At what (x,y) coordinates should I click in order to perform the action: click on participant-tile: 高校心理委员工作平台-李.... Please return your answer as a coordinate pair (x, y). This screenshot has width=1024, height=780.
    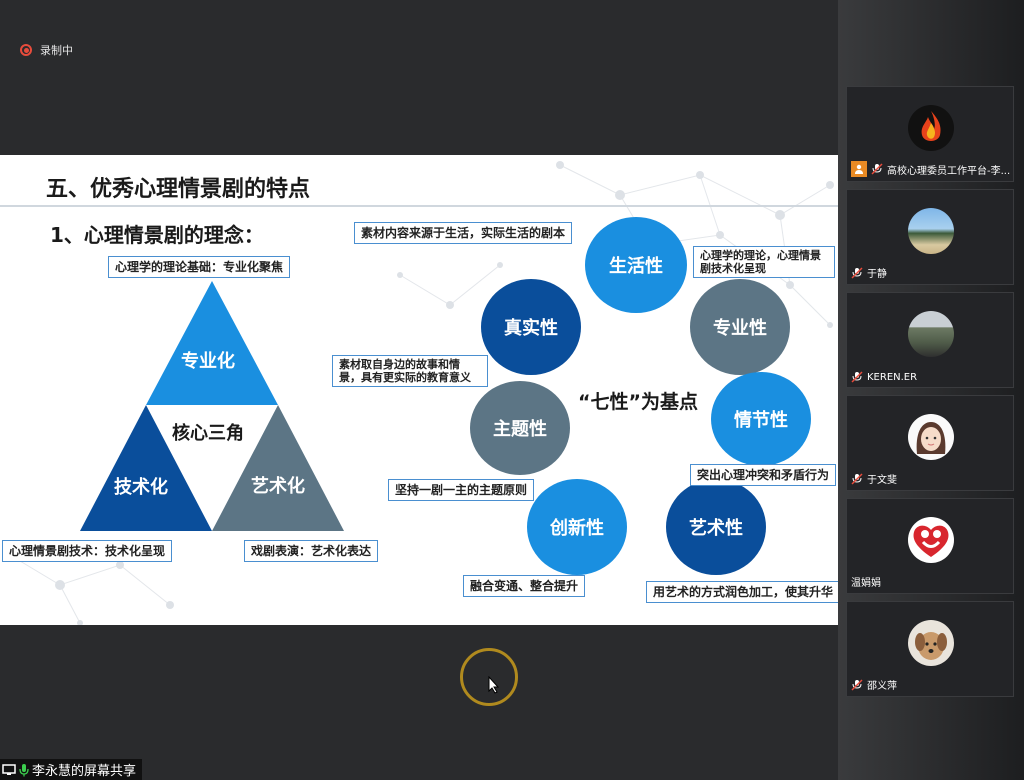
    Looking at the image, I should click on (930, 134).